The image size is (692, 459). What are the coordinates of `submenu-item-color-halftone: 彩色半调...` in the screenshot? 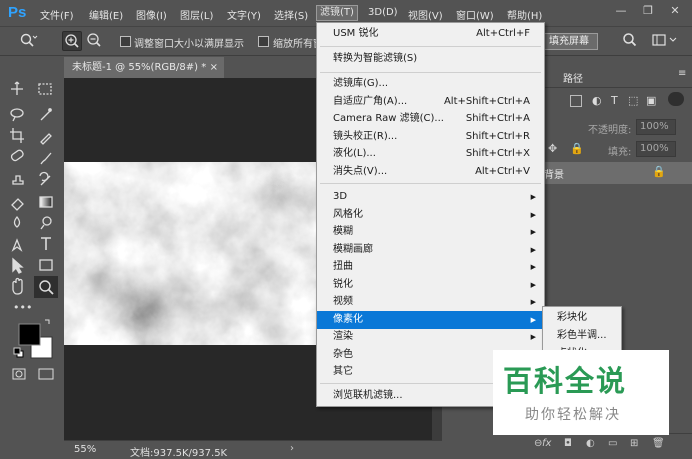 It's located at (582, 336).